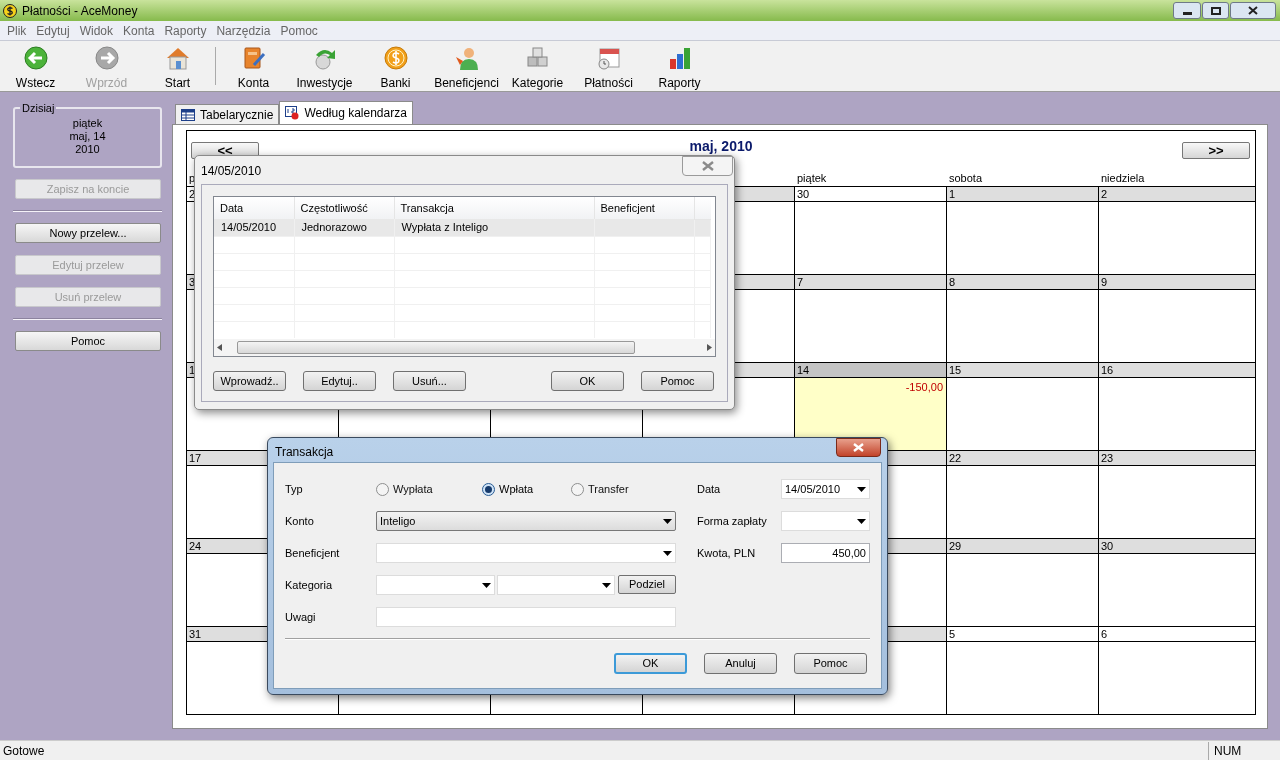  Describe the element at coordinates (1022, 194) in the screenshot. I see `day-header: 1` at that location.